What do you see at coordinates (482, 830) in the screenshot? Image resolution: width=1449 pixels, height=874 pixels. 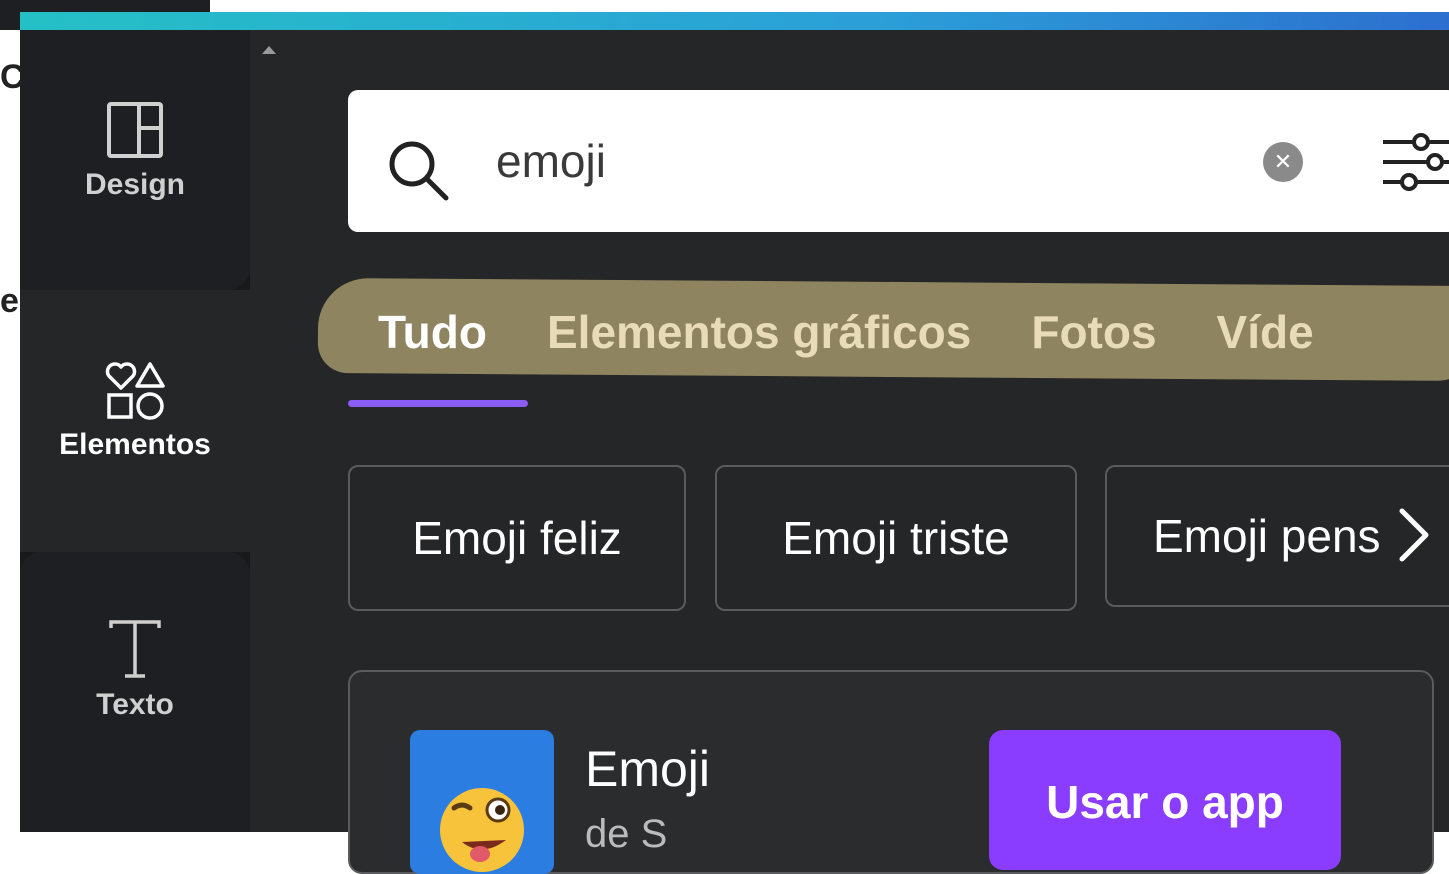 I see `winking-face-icon` at bounding box center [482, 830].